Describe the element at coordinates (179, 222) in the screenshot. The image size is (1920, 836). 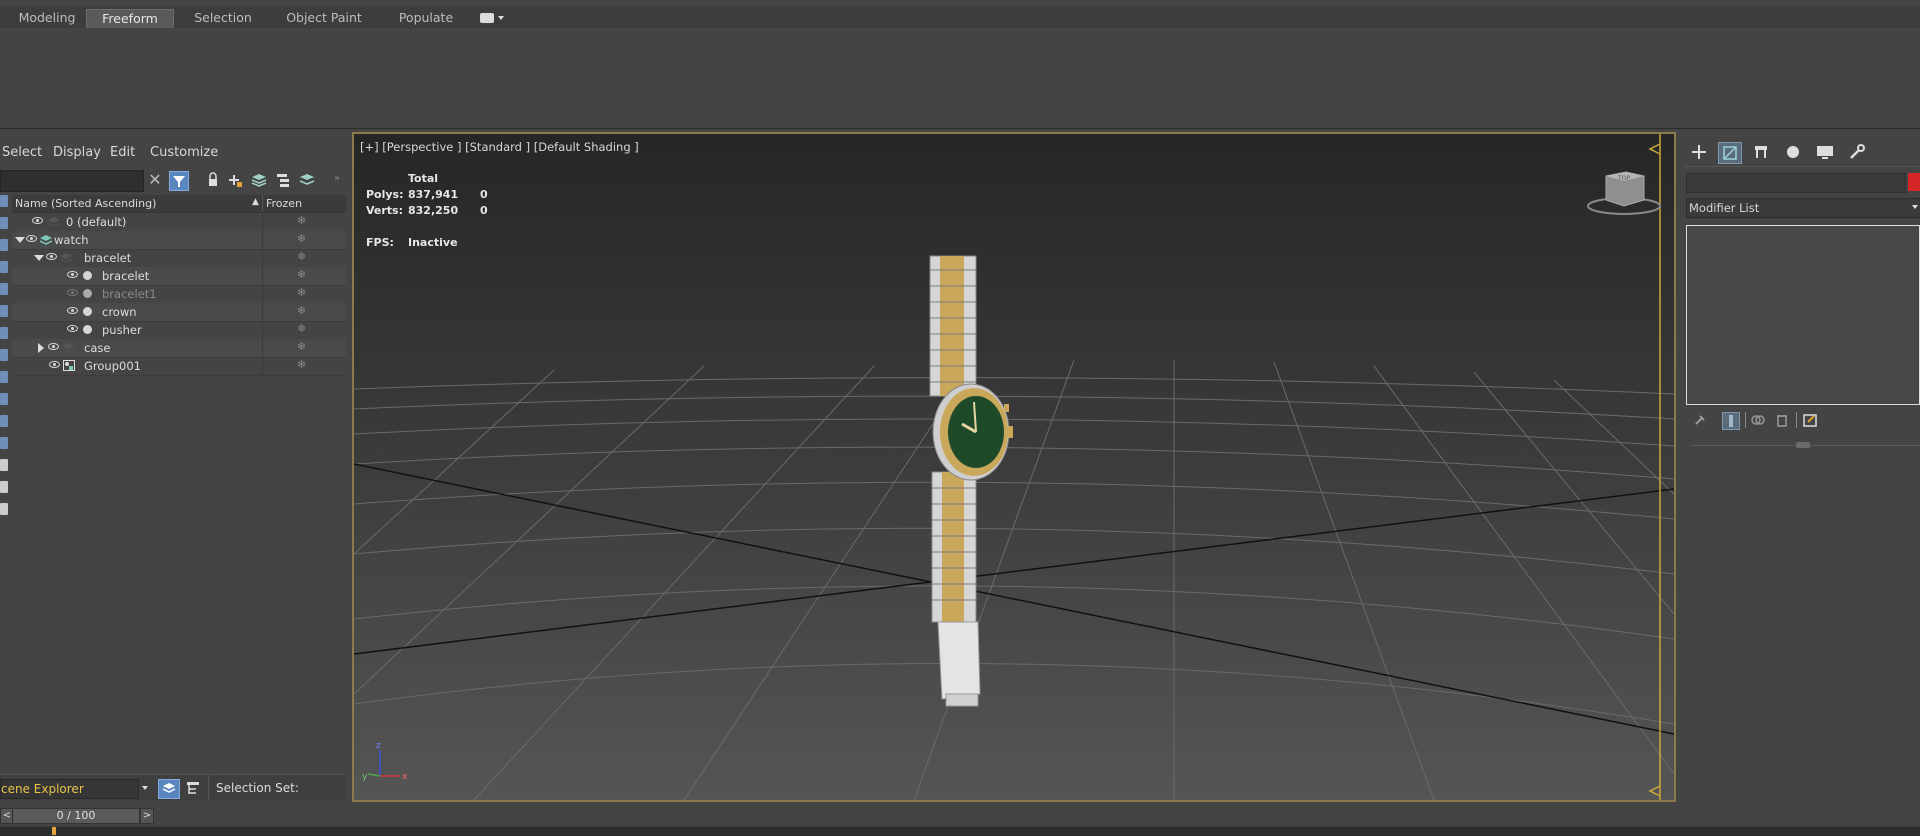
I see `list-item: 0 (default) ❄` at that location.